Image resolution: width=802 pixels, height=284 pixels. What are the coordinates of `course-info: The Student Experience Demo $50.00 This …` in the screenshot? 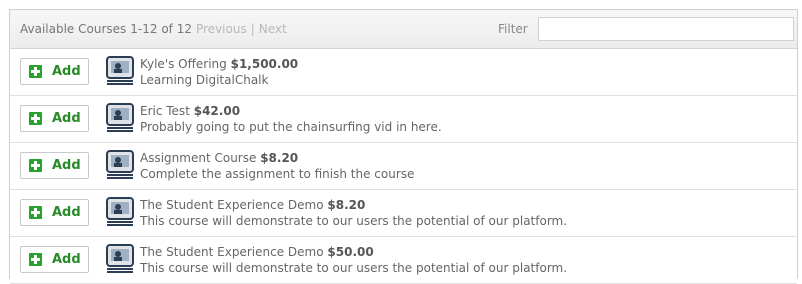 It's located at (353, 260).